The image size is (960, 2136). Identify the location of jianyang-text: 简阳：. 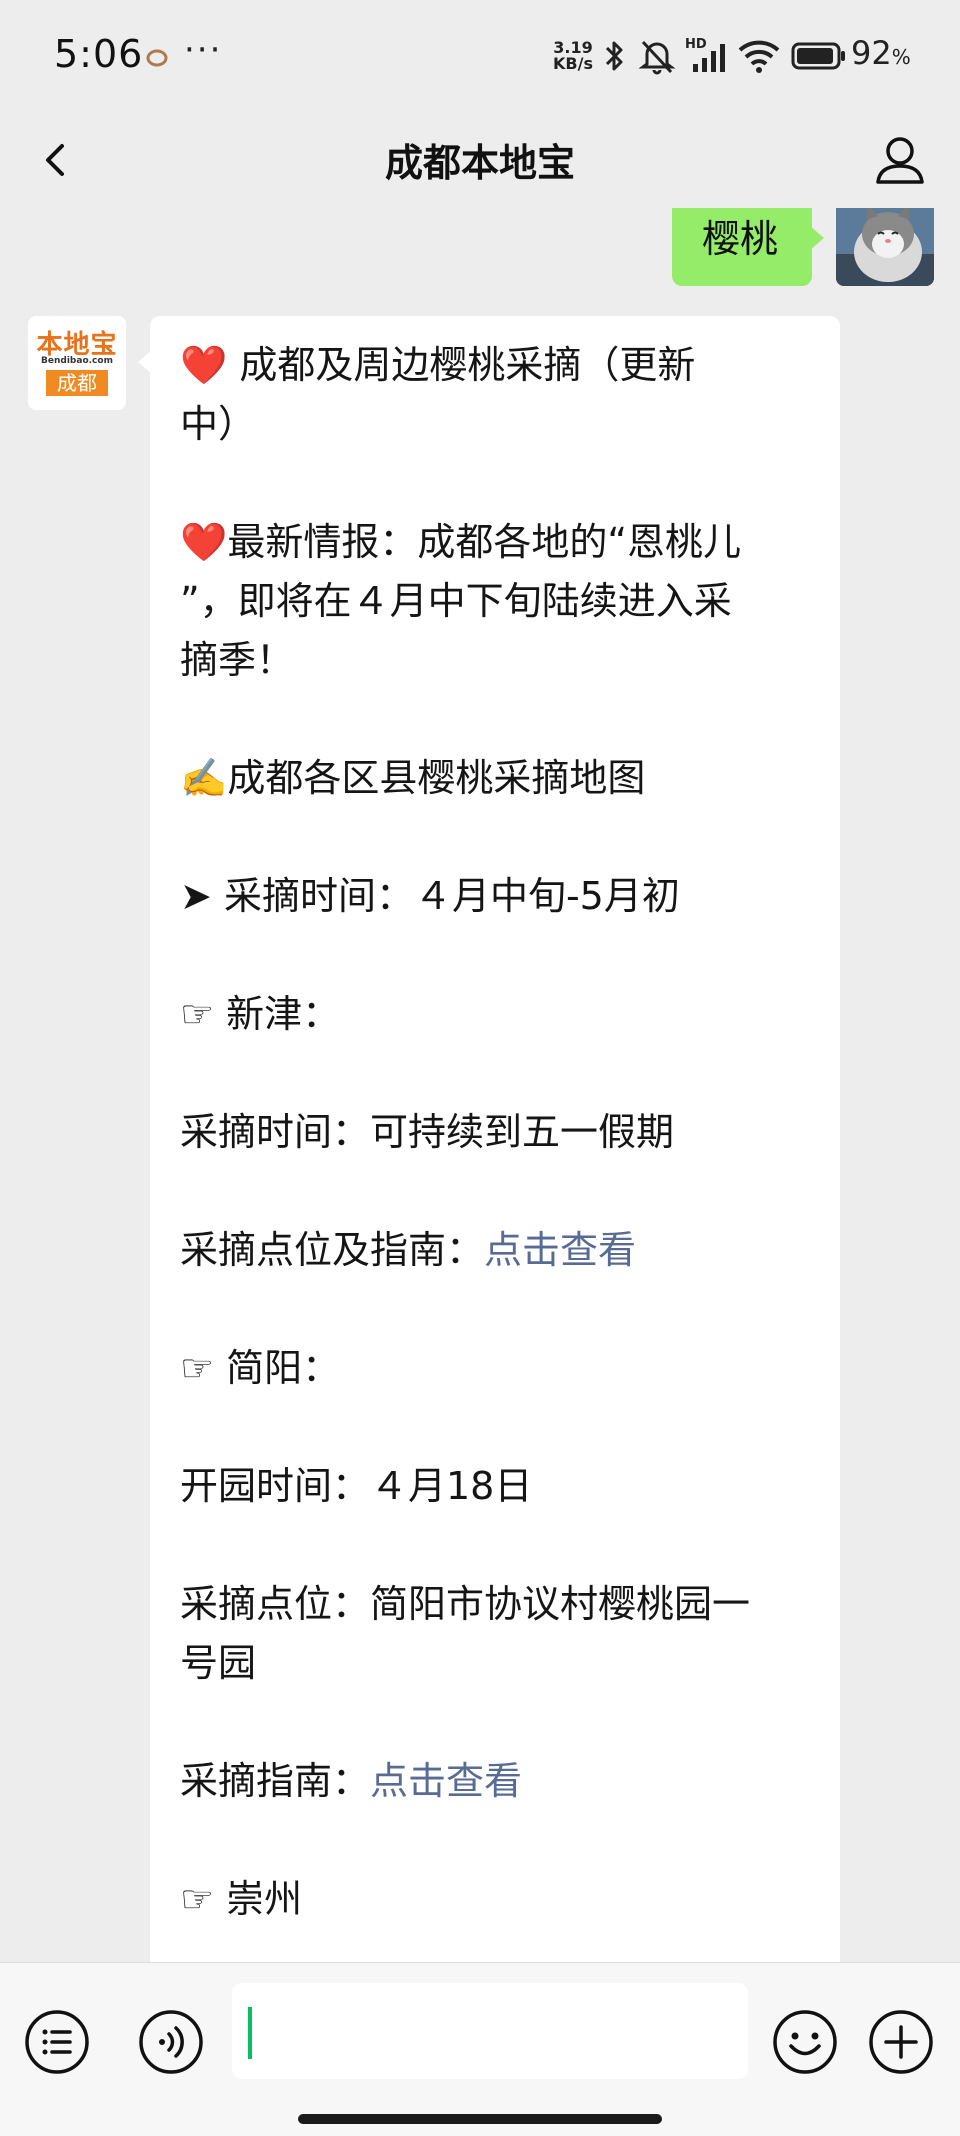
(283, 1368).